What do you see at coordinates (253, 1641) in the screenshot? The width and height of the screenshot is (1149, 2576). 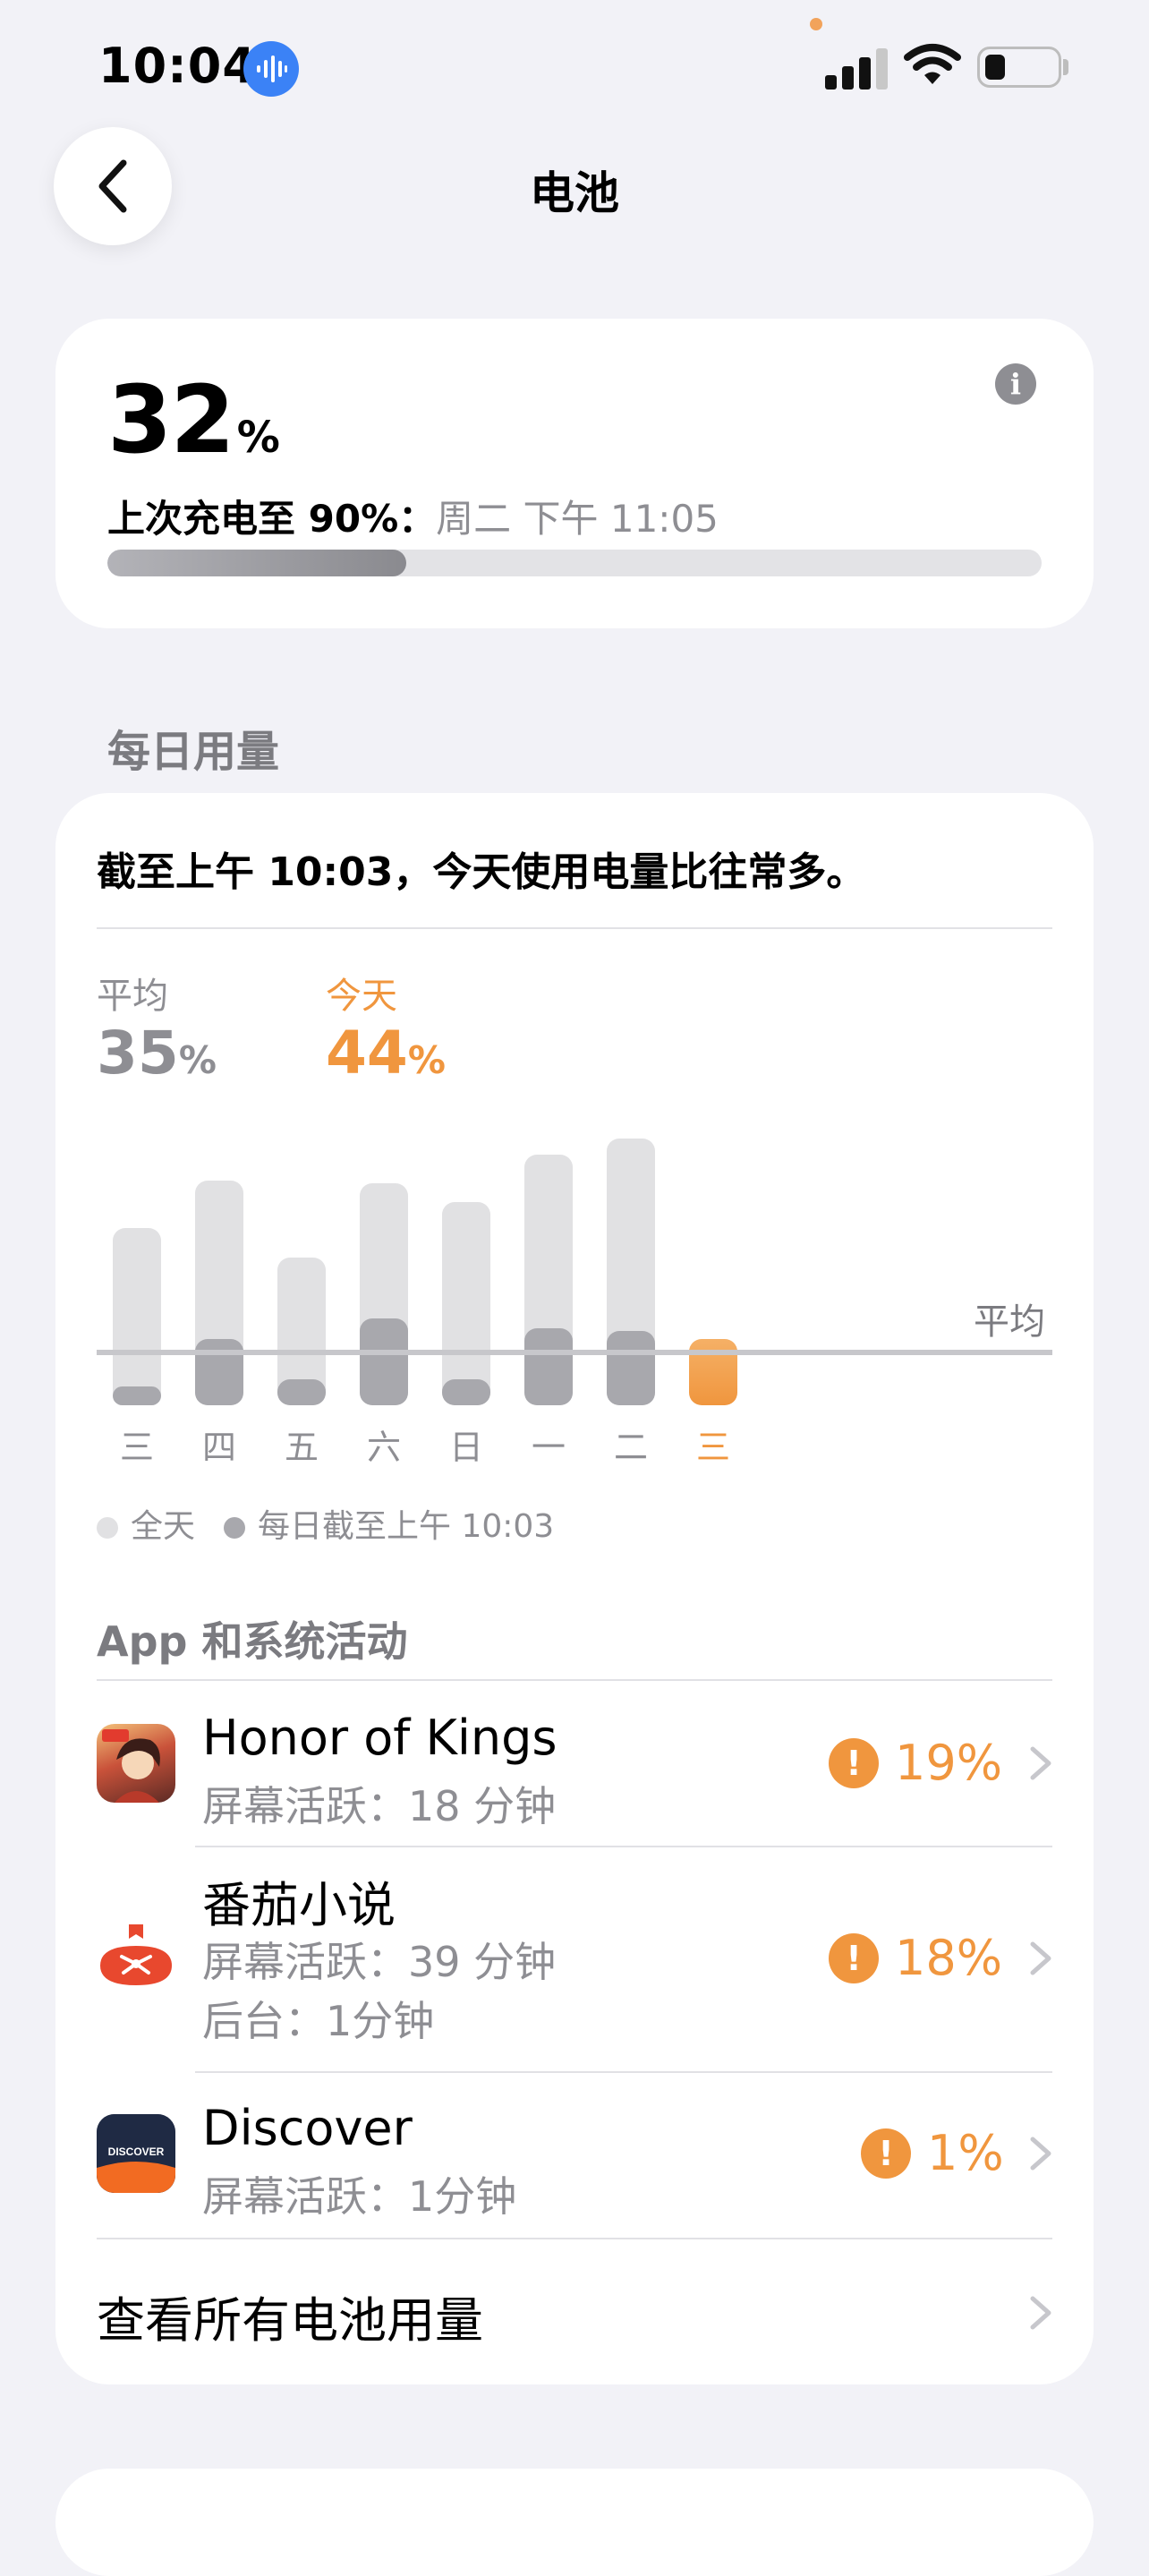 I see `app-activity-section-title: App 和系统活动` at bounding box center [253, 1641].